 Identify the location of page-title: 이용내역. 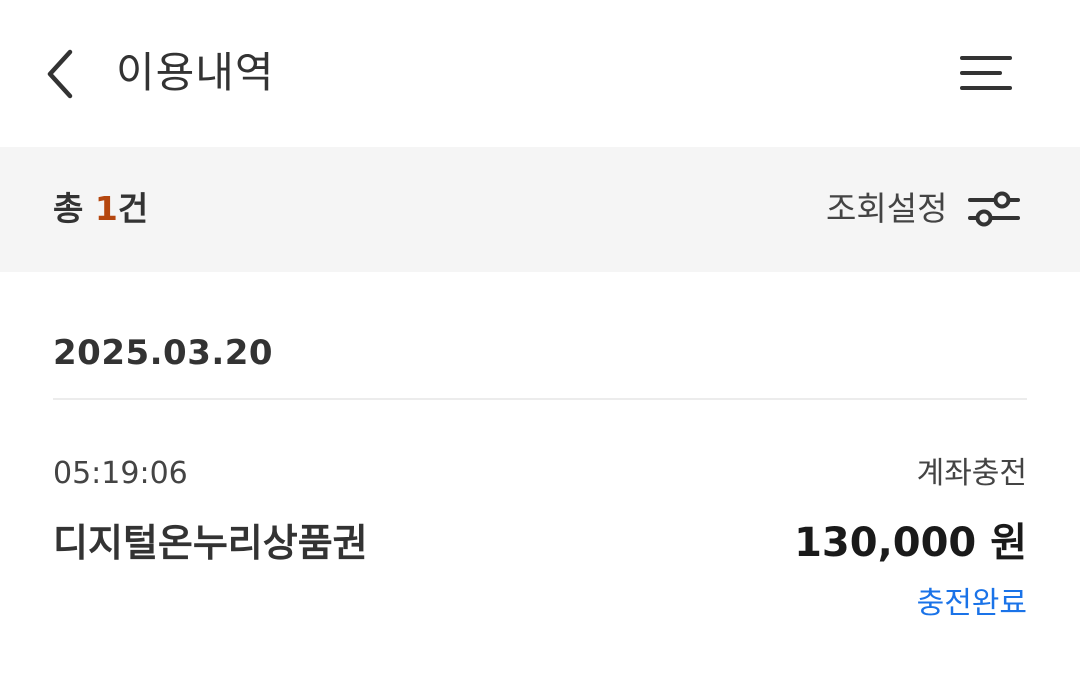
(195, 72).